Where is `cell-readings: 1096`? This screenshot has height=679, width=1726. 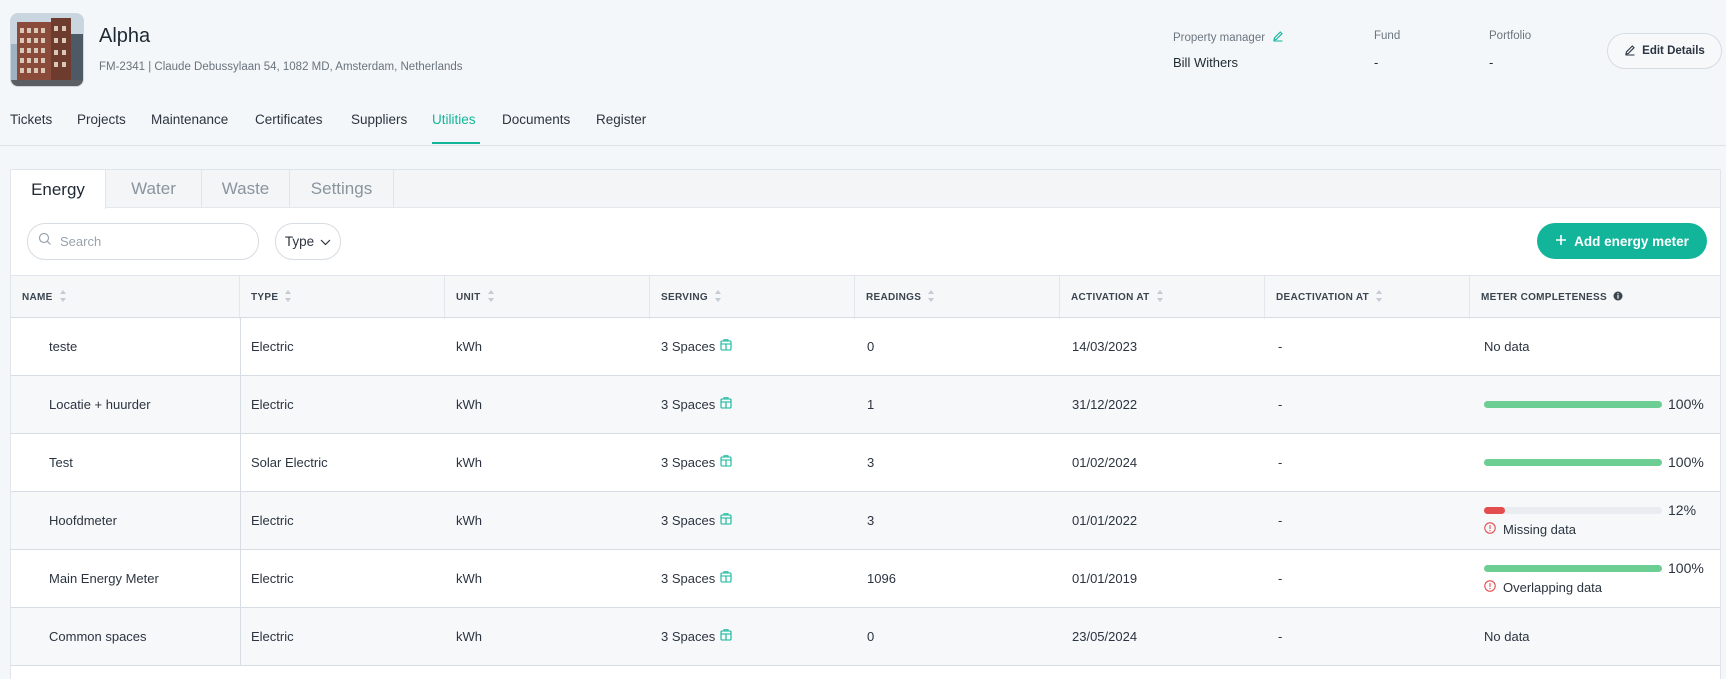
cell-readings: 1096 is located at coordinates (881, 578).